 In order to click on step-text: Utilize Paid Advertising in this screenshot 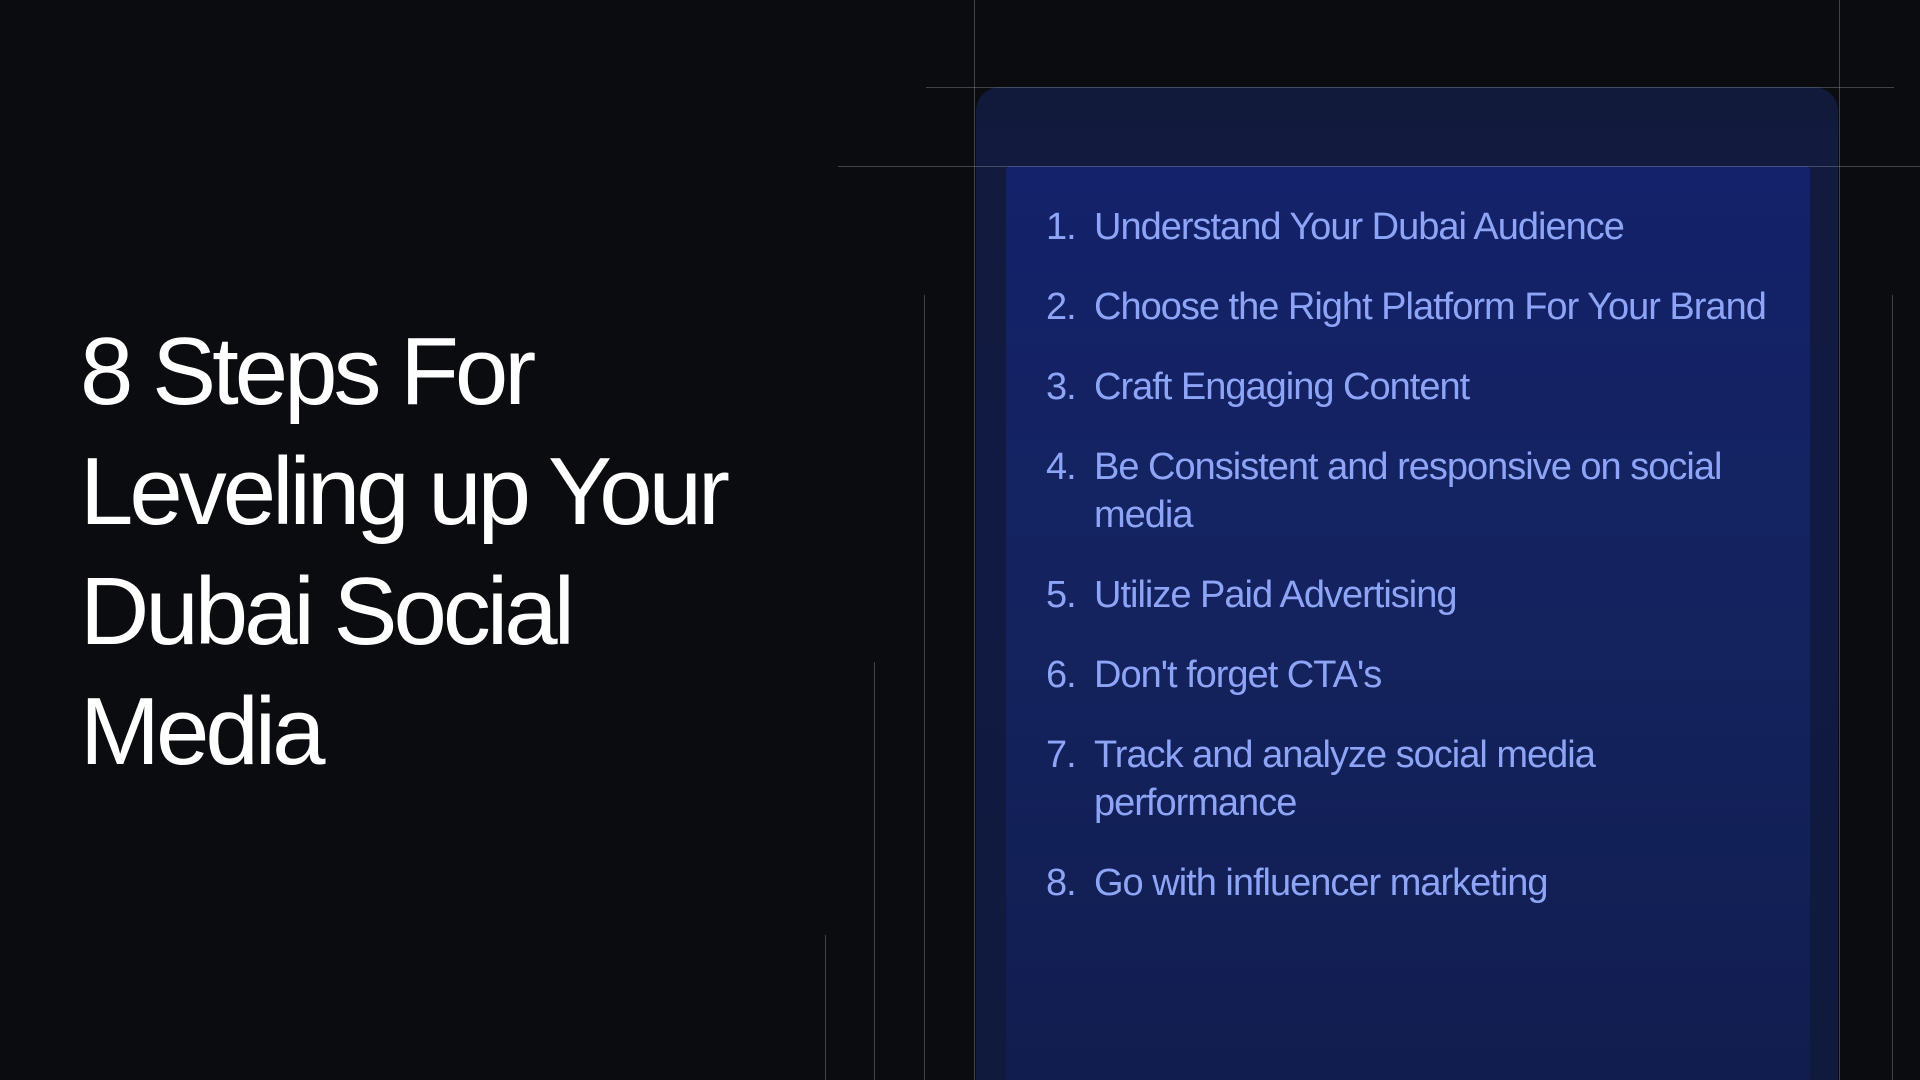, I will do `click(1276, 595)`.